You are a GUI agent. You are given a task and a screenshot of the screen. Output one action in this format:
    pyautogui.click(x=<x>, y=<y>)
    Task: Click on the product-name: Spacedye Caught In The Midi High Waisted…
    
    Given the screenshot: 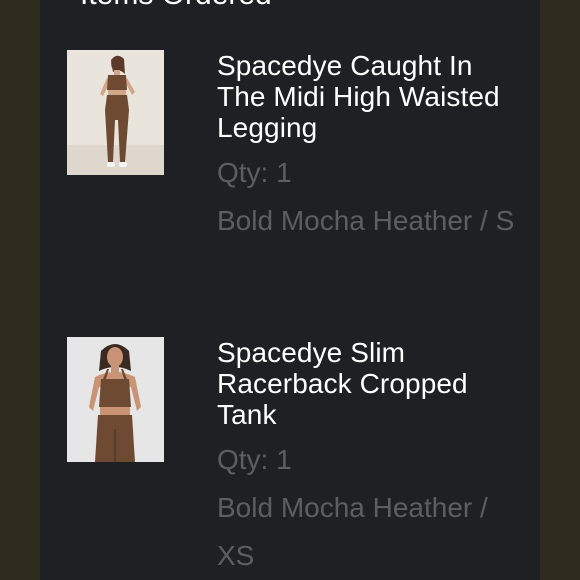 What is the action you would take?
    pyautogui.click(x=367, y=96)
    